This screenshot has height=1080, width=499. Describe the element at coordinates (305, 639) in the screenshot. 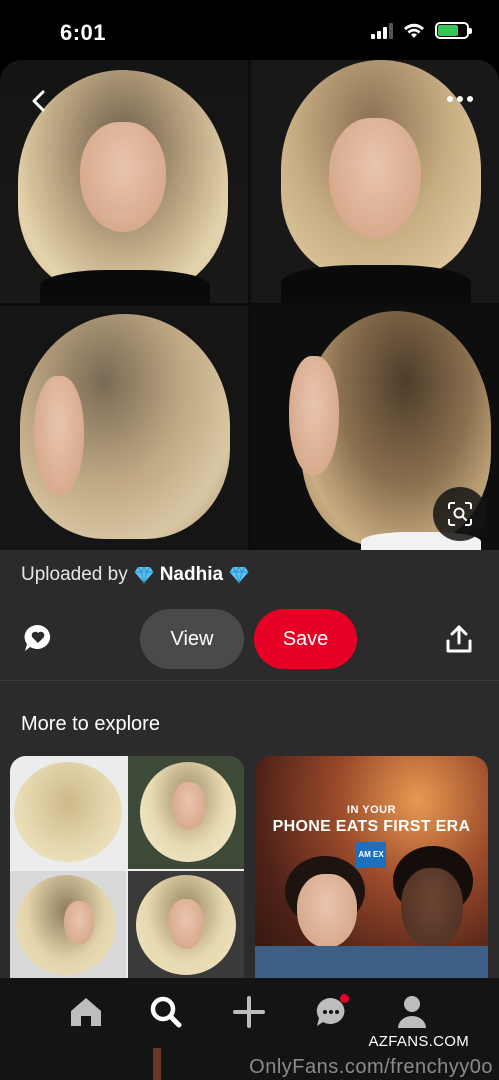

I see `save-button: Save` at that location.